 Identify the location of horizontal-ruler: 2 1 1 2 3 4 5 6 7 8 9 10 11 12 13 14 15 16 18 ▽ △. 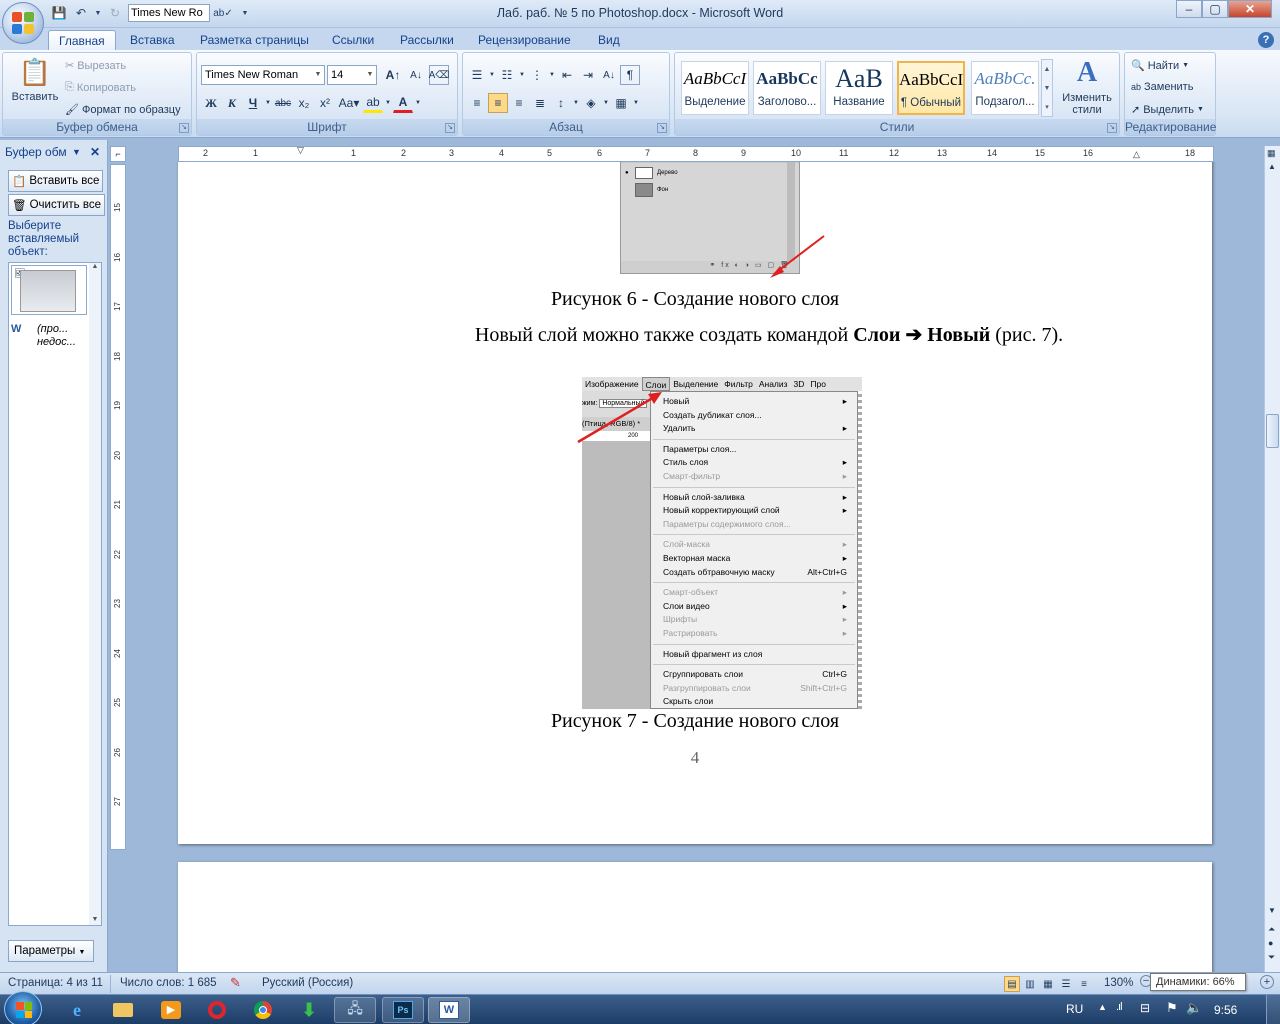
(696, 153).